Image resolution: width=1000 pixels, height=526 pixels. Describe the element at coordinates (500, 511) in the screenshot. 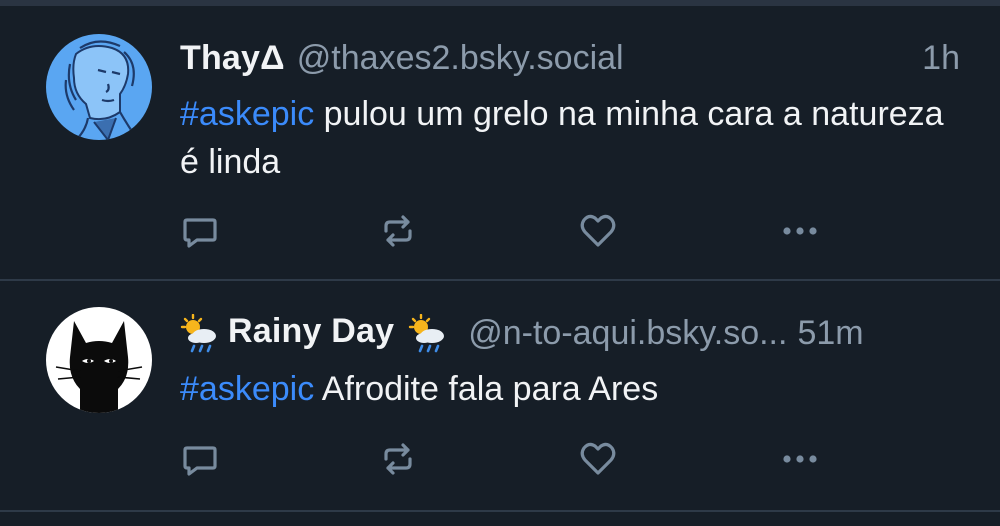

I see `post-divider` at that location.